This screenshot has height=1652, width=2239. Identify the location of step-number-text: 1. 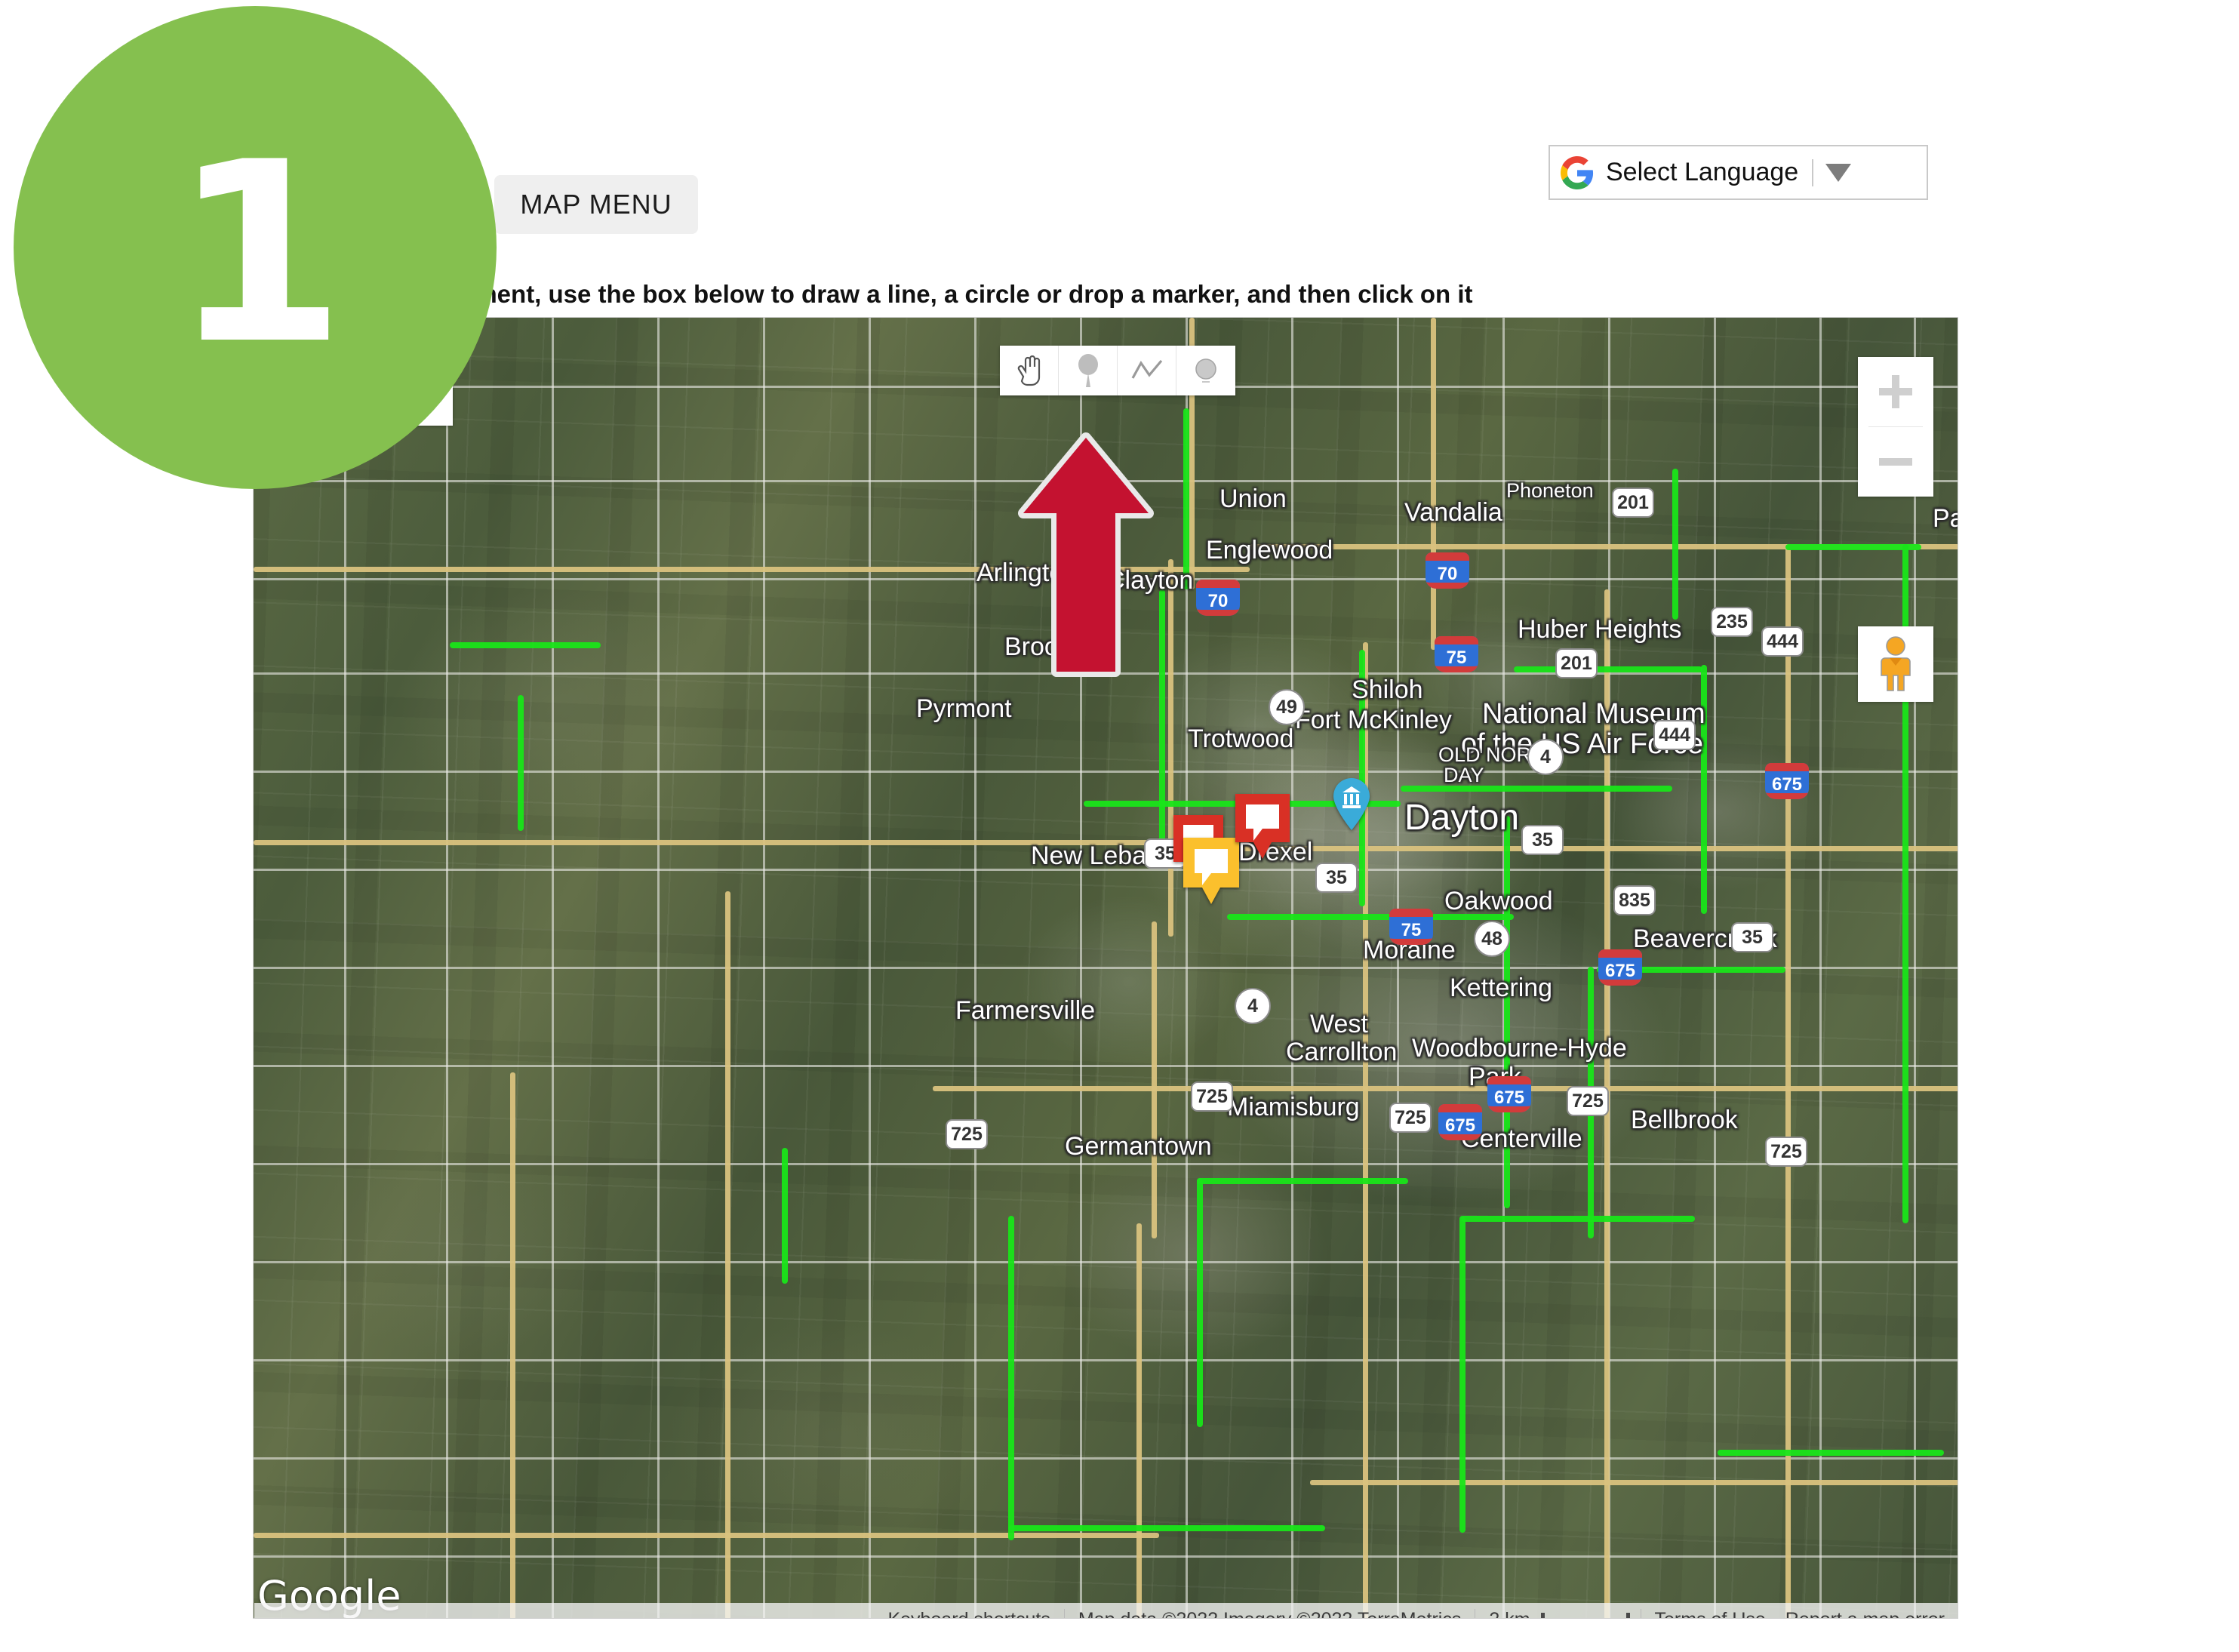
(259, 253).